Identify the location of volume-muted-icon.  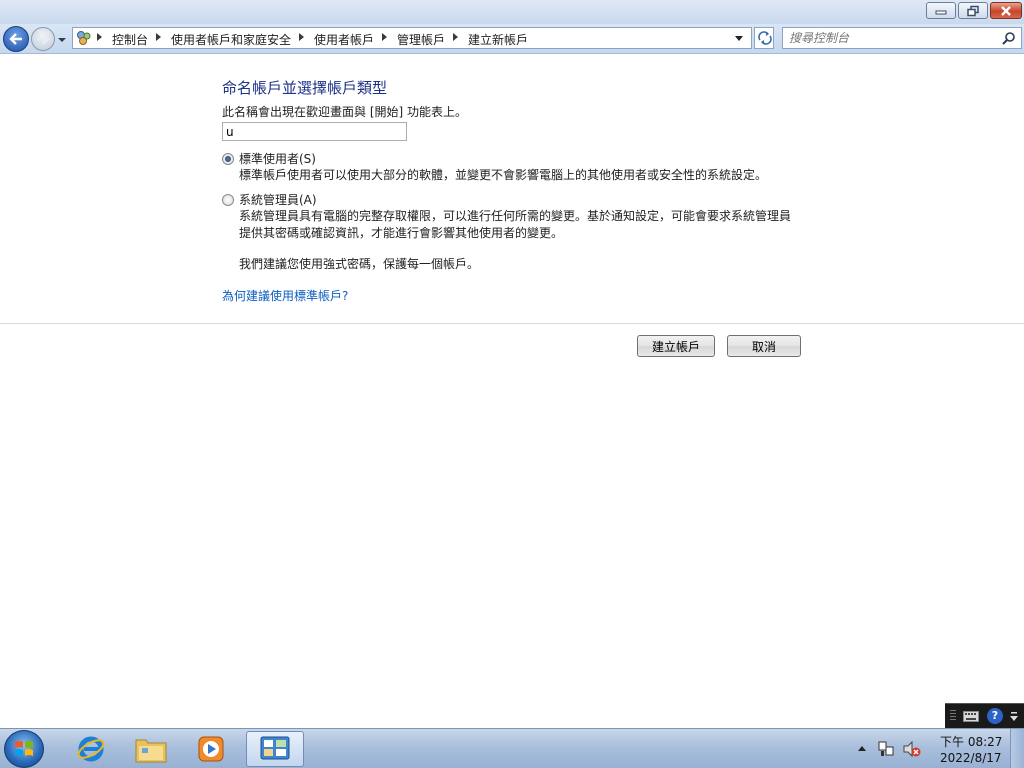
(912, 749).